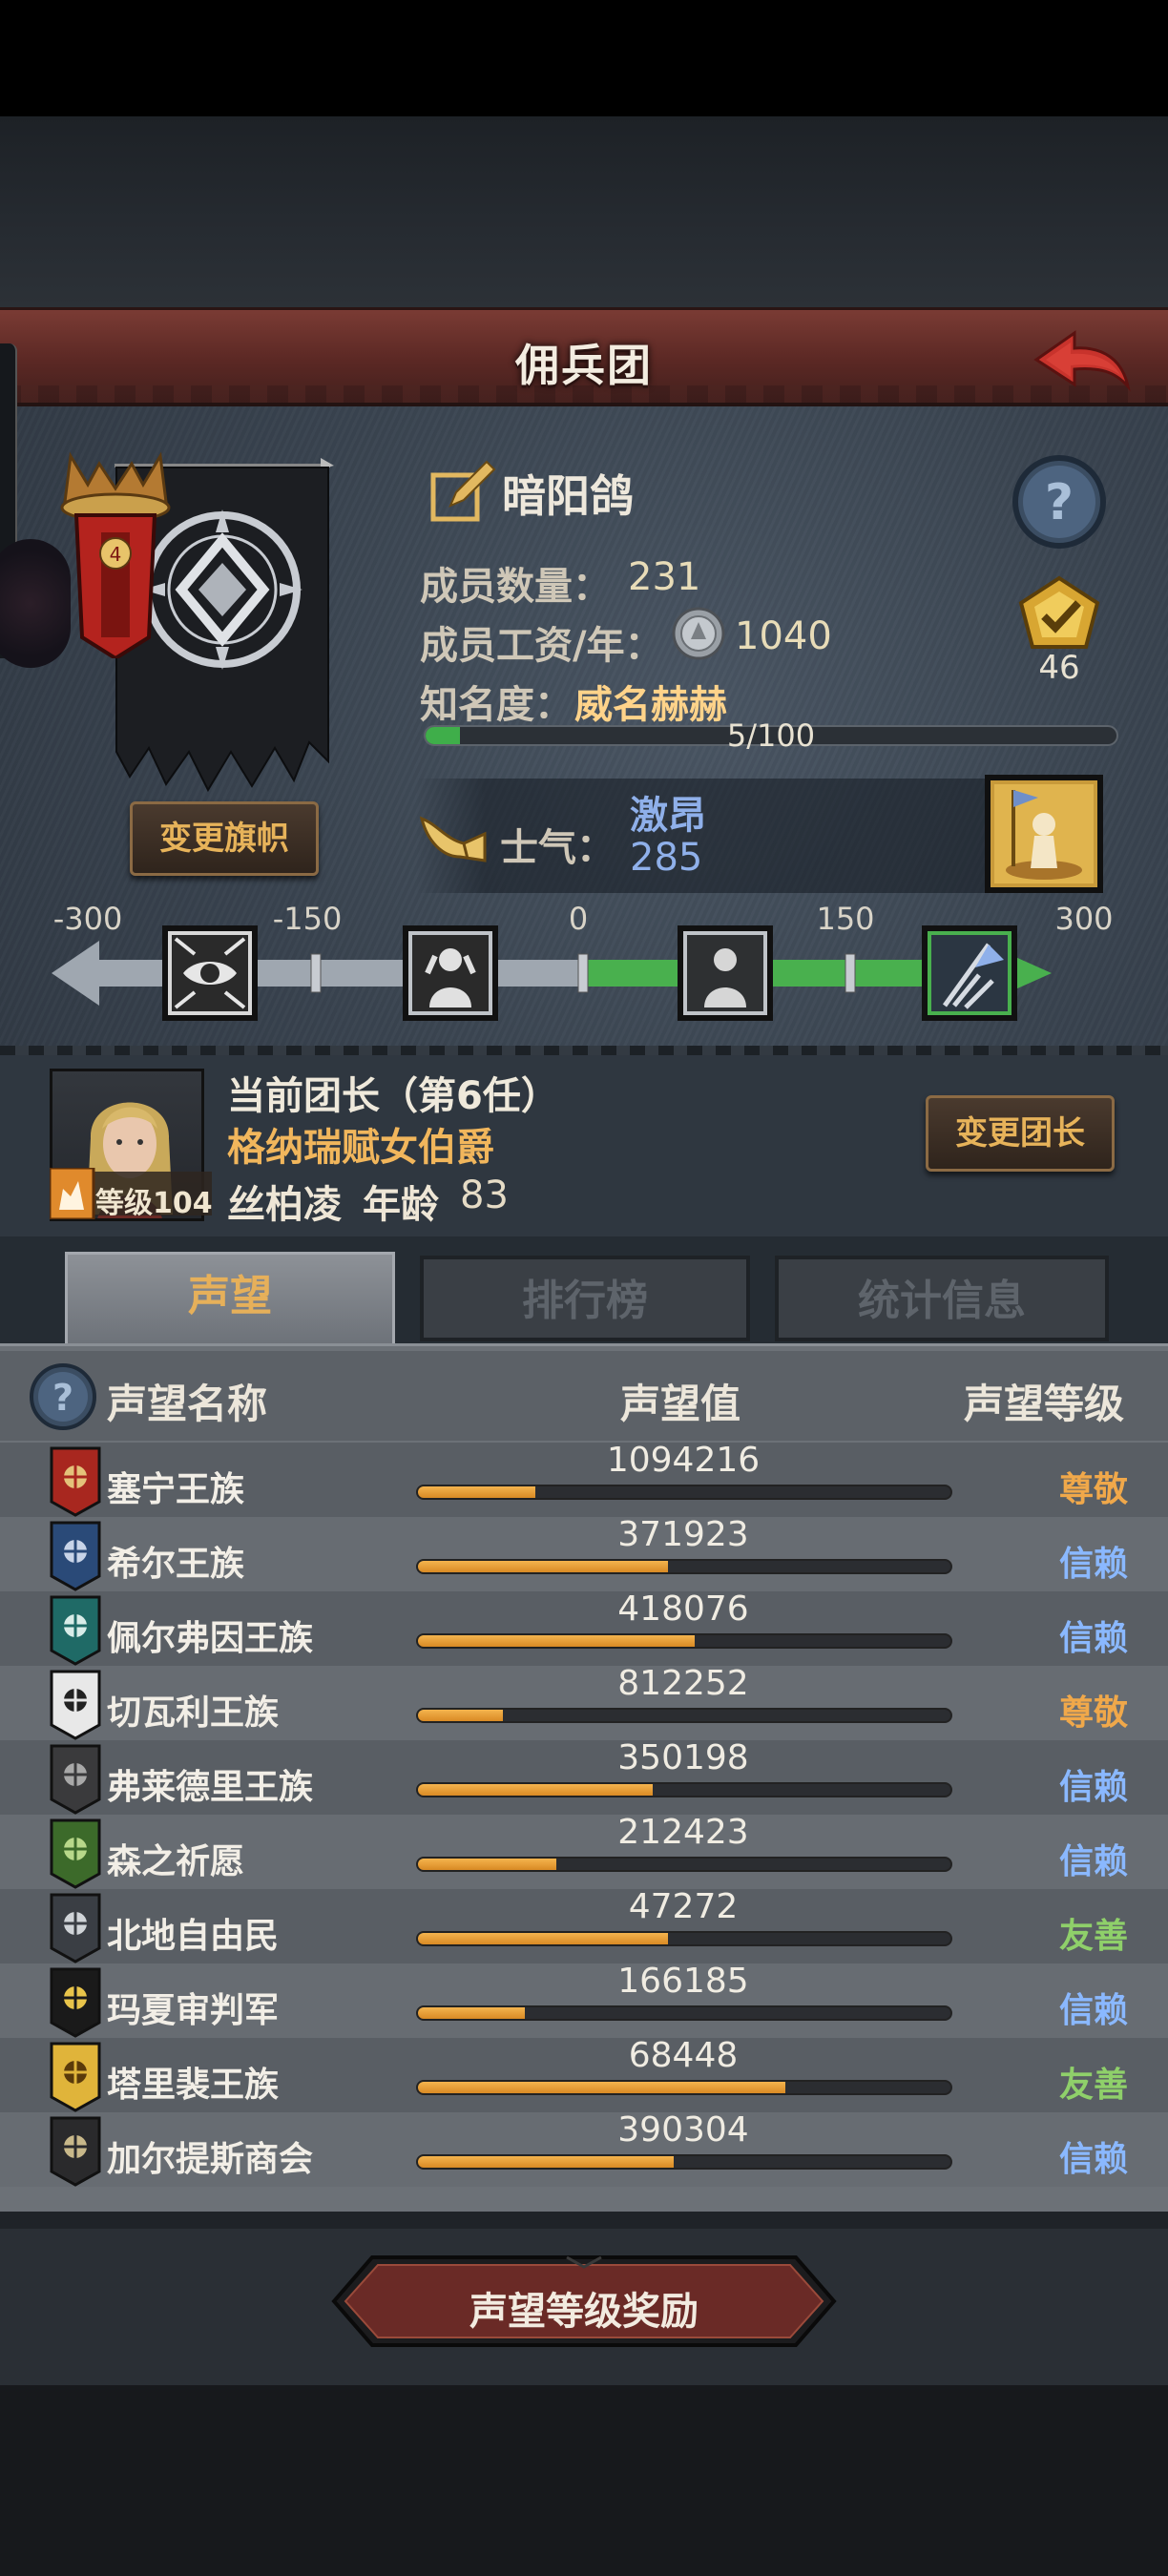 The width and height of the screenshot is (1168, 2576). What do you see at coordinates (193, 1936) in the screenshot?
I see `reputation-name: 北地自由民` at bounding box center [193, 1936].